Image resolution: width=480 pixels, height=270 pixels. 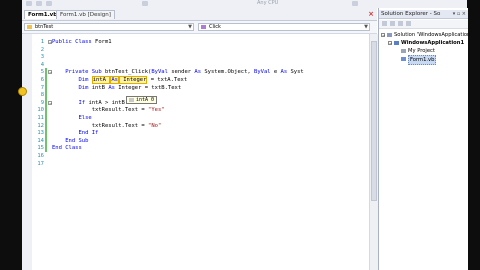 What do you see at coordinates (403, 59) in the screenshot?
I see `form-file-icon` at bounding box center [403, 59].